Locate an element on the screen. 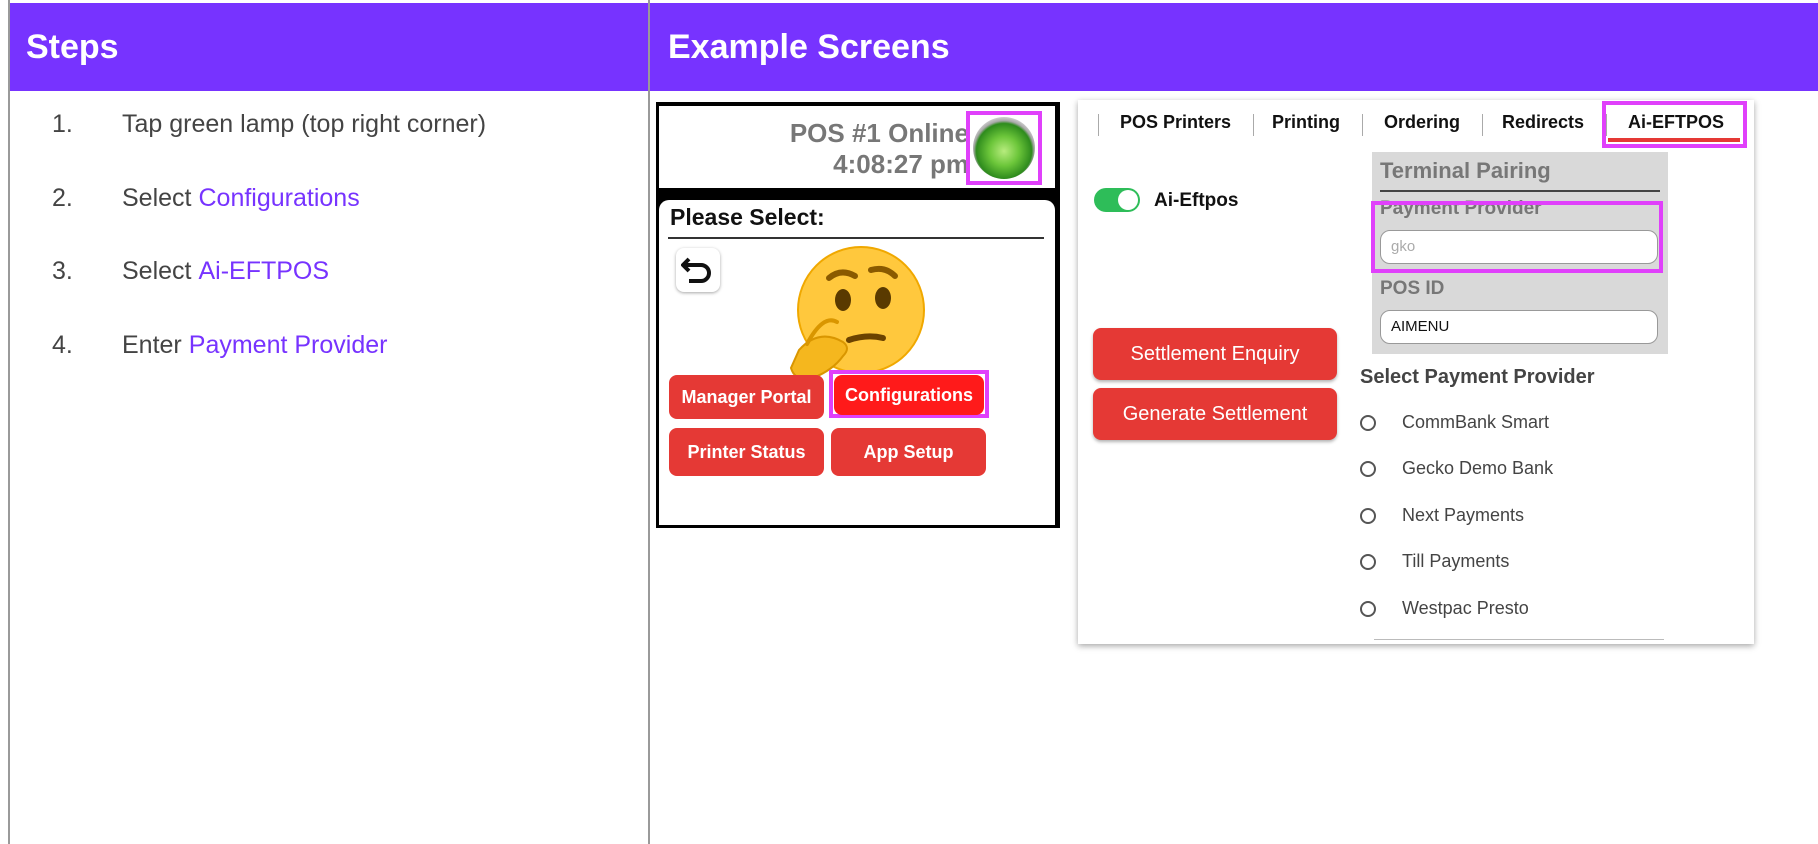 The image size is (1818, 844). provider-label: Till Payments is located at coordinates (1456, 561).